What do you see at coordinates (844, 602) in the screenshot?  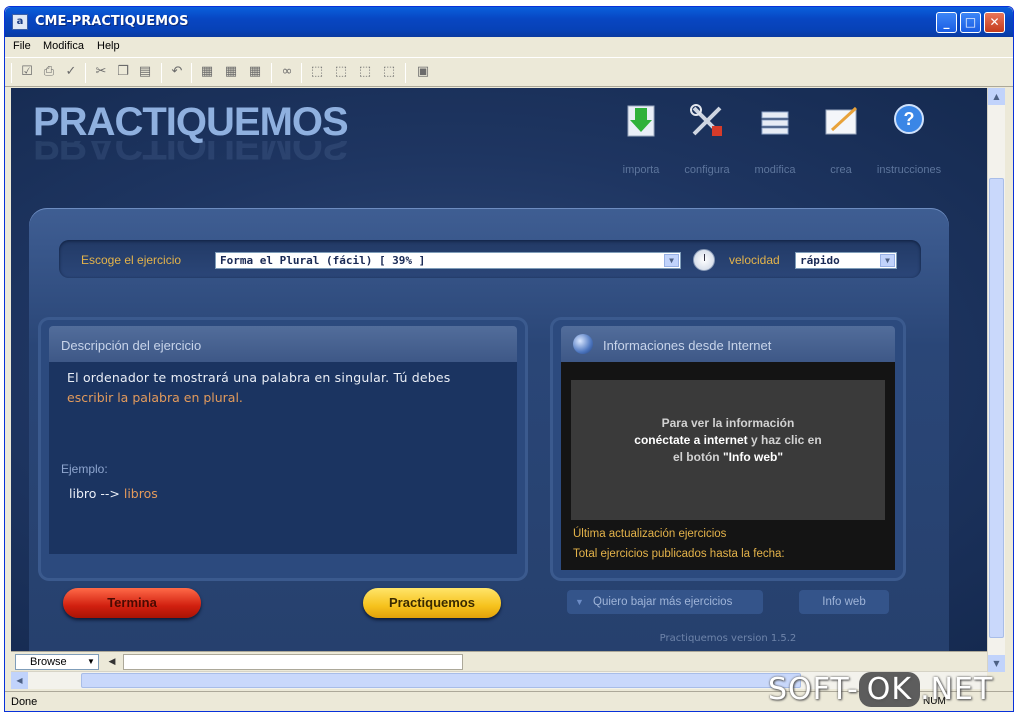 I see `info-web-button: Info web` at bounding box center [844, 602].